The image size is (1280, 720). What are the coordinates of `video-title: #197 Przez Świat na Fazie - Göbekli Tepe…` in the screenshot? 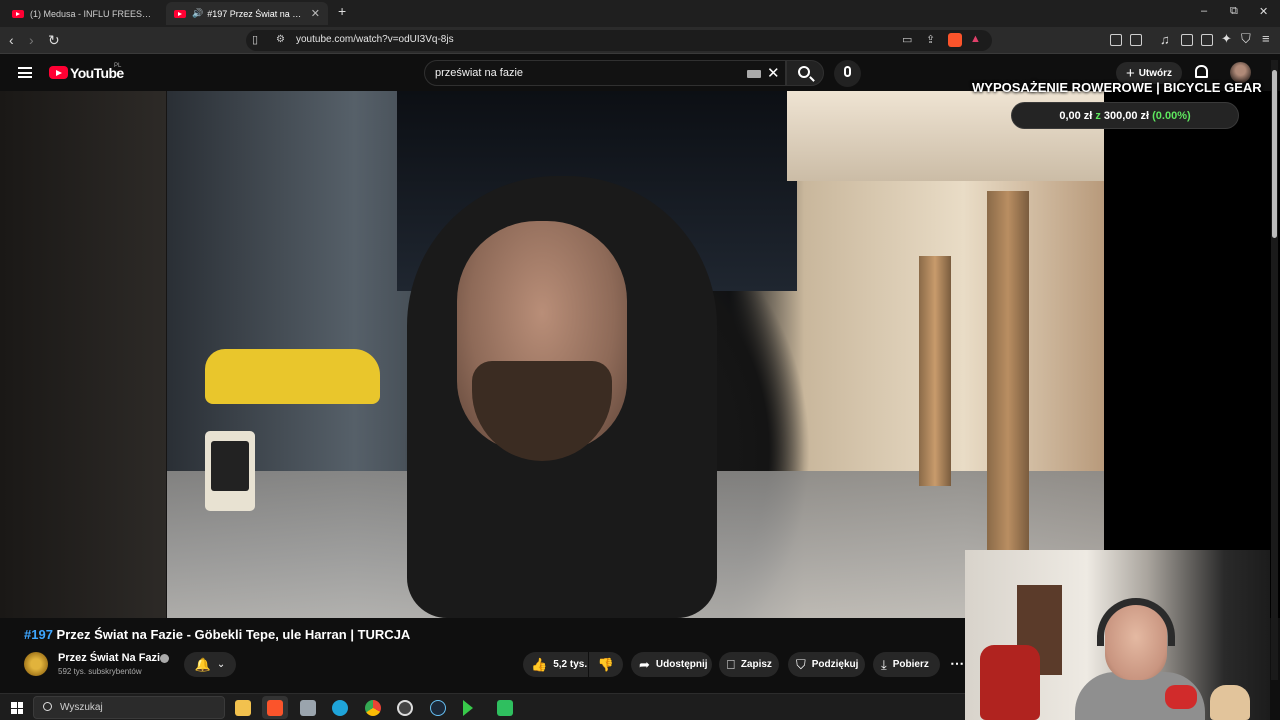 It's located at (217, 634).